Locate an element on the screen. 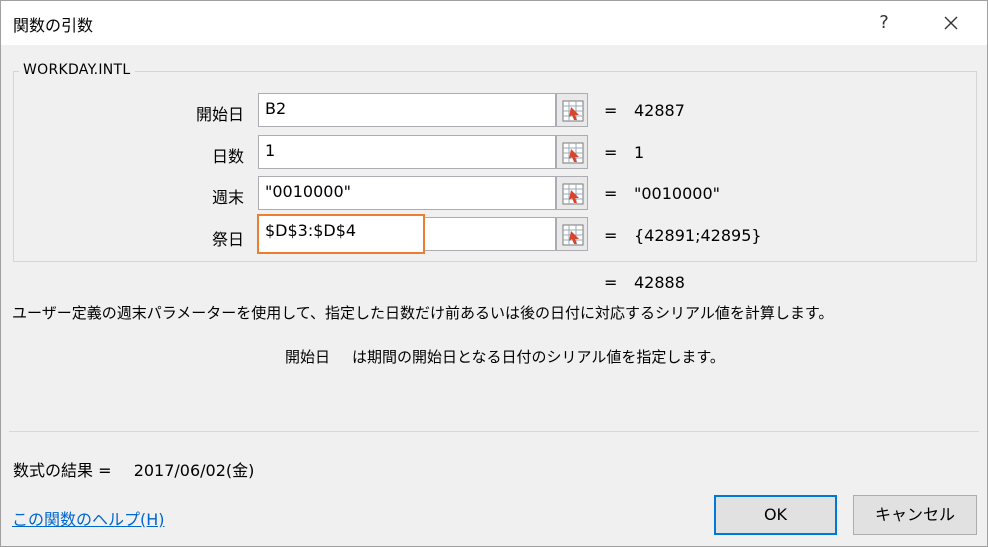  arg-input-start-date: B2 is located at coordinates (407, 110).